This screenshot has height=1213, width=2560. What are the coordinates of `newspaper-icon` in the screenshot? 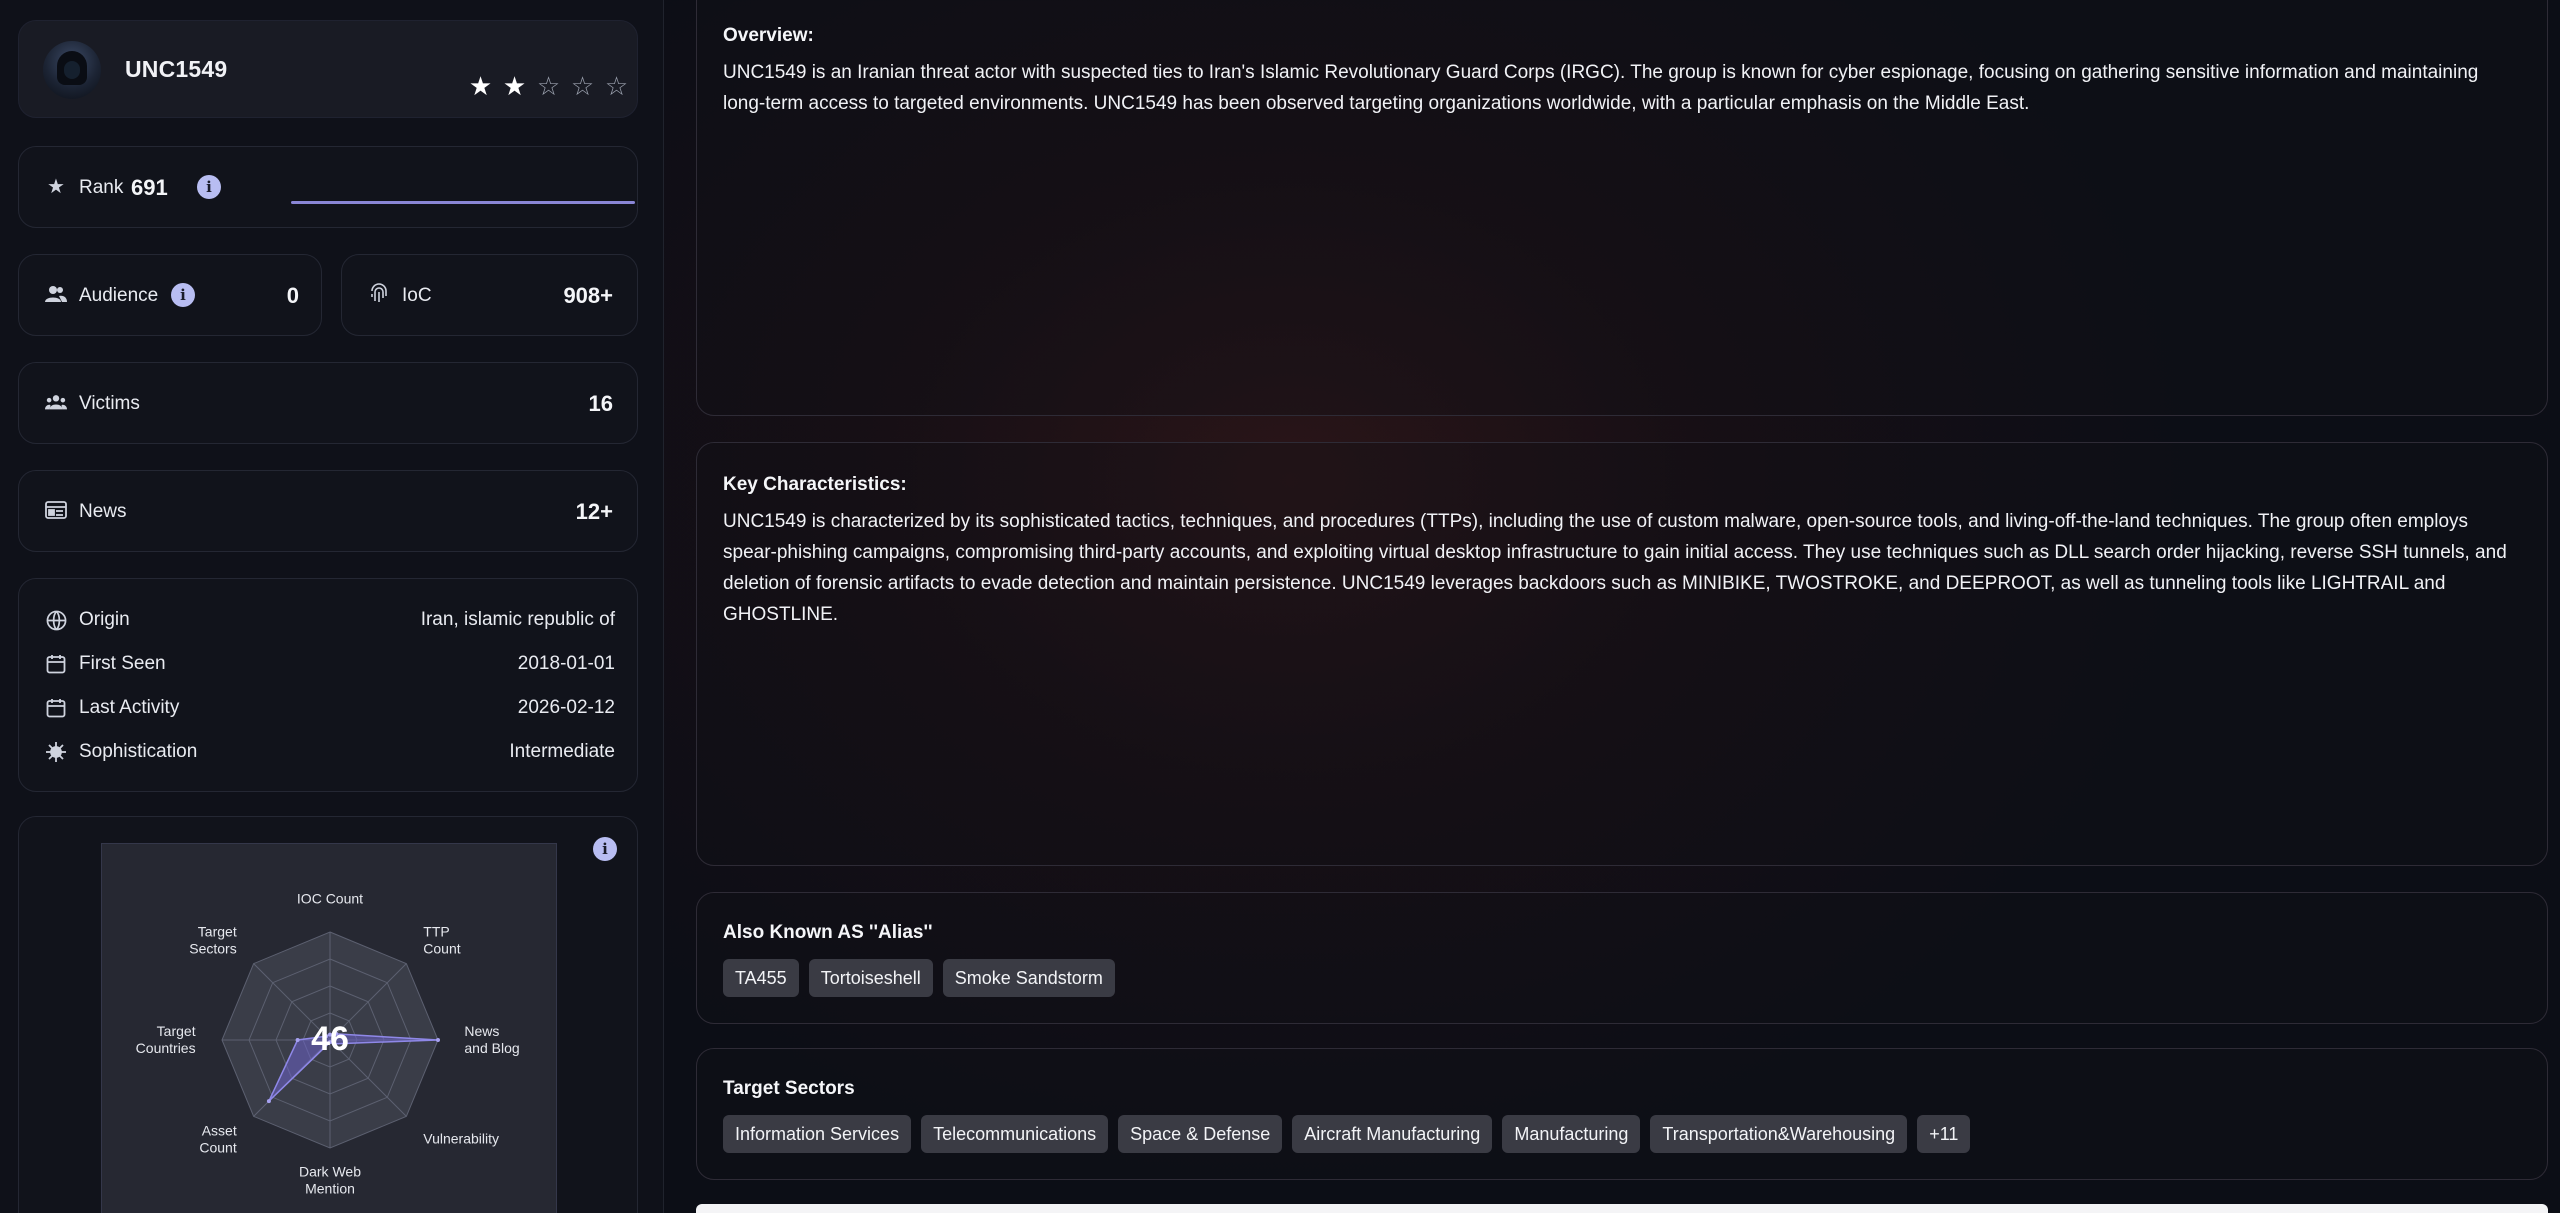 It's located at (56, 510).